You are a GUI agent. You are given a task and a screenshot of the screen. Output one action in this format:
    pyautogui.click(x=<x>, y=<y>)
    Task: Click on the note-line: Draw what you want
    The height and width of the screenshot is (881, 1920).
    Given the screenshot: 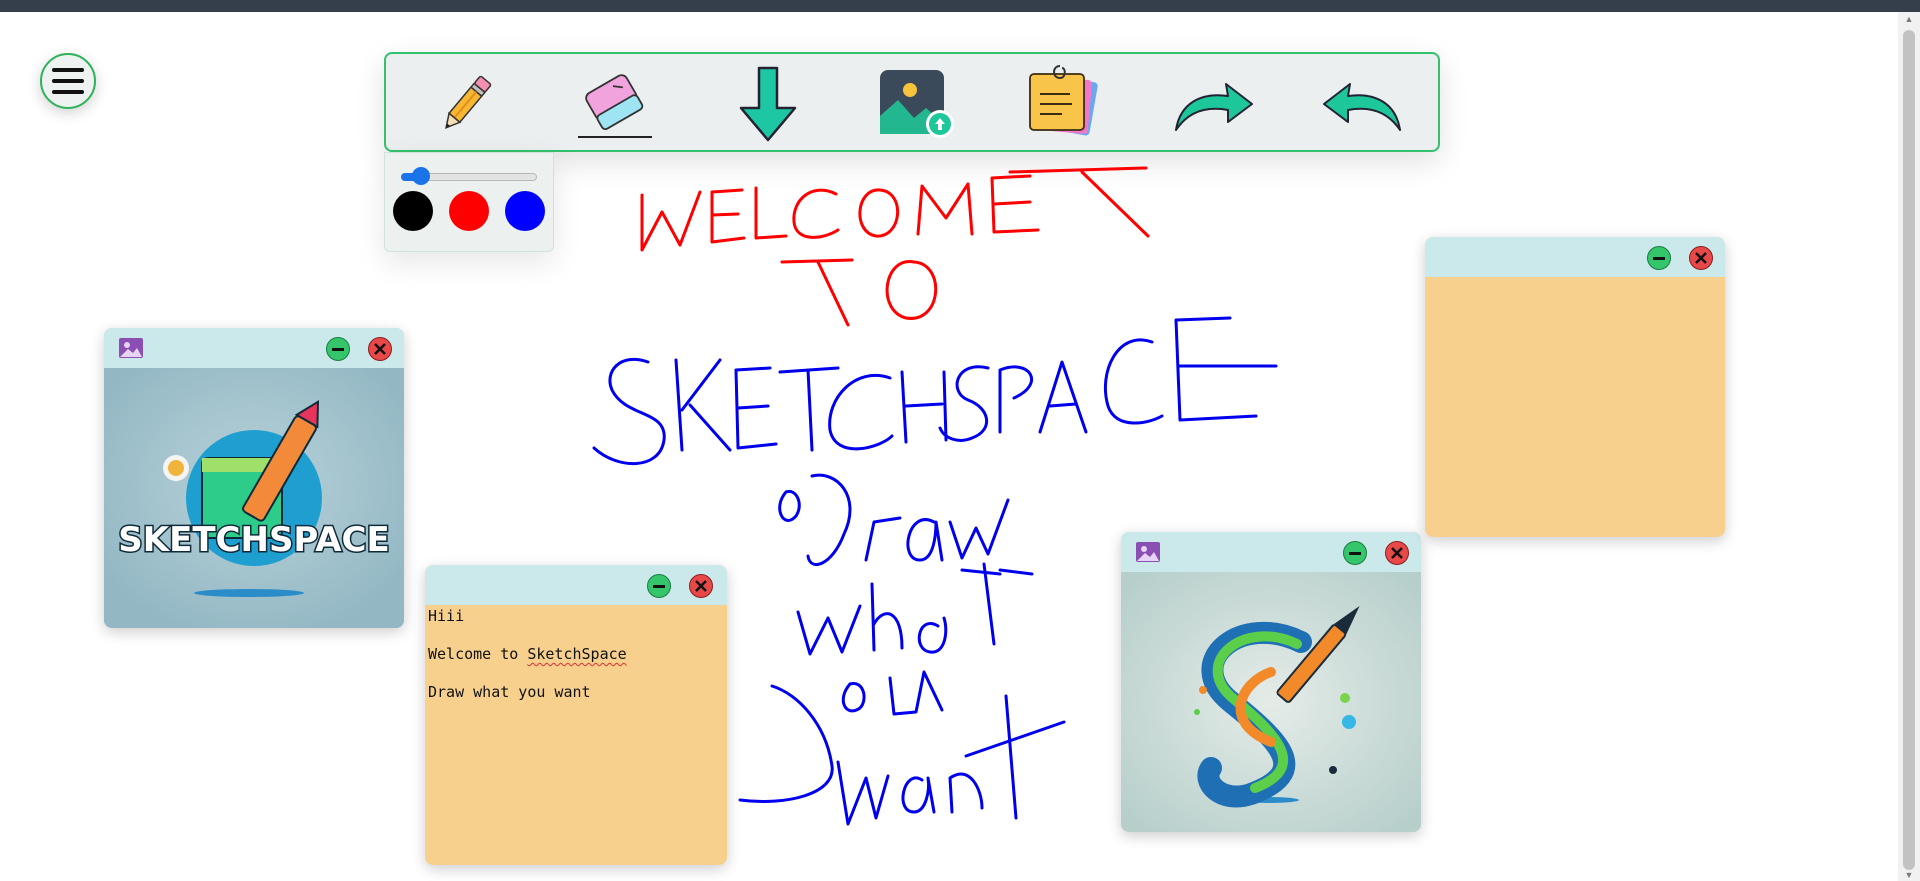 What is the action you would take?
    pyautogui.click(x=509, y=692)
    